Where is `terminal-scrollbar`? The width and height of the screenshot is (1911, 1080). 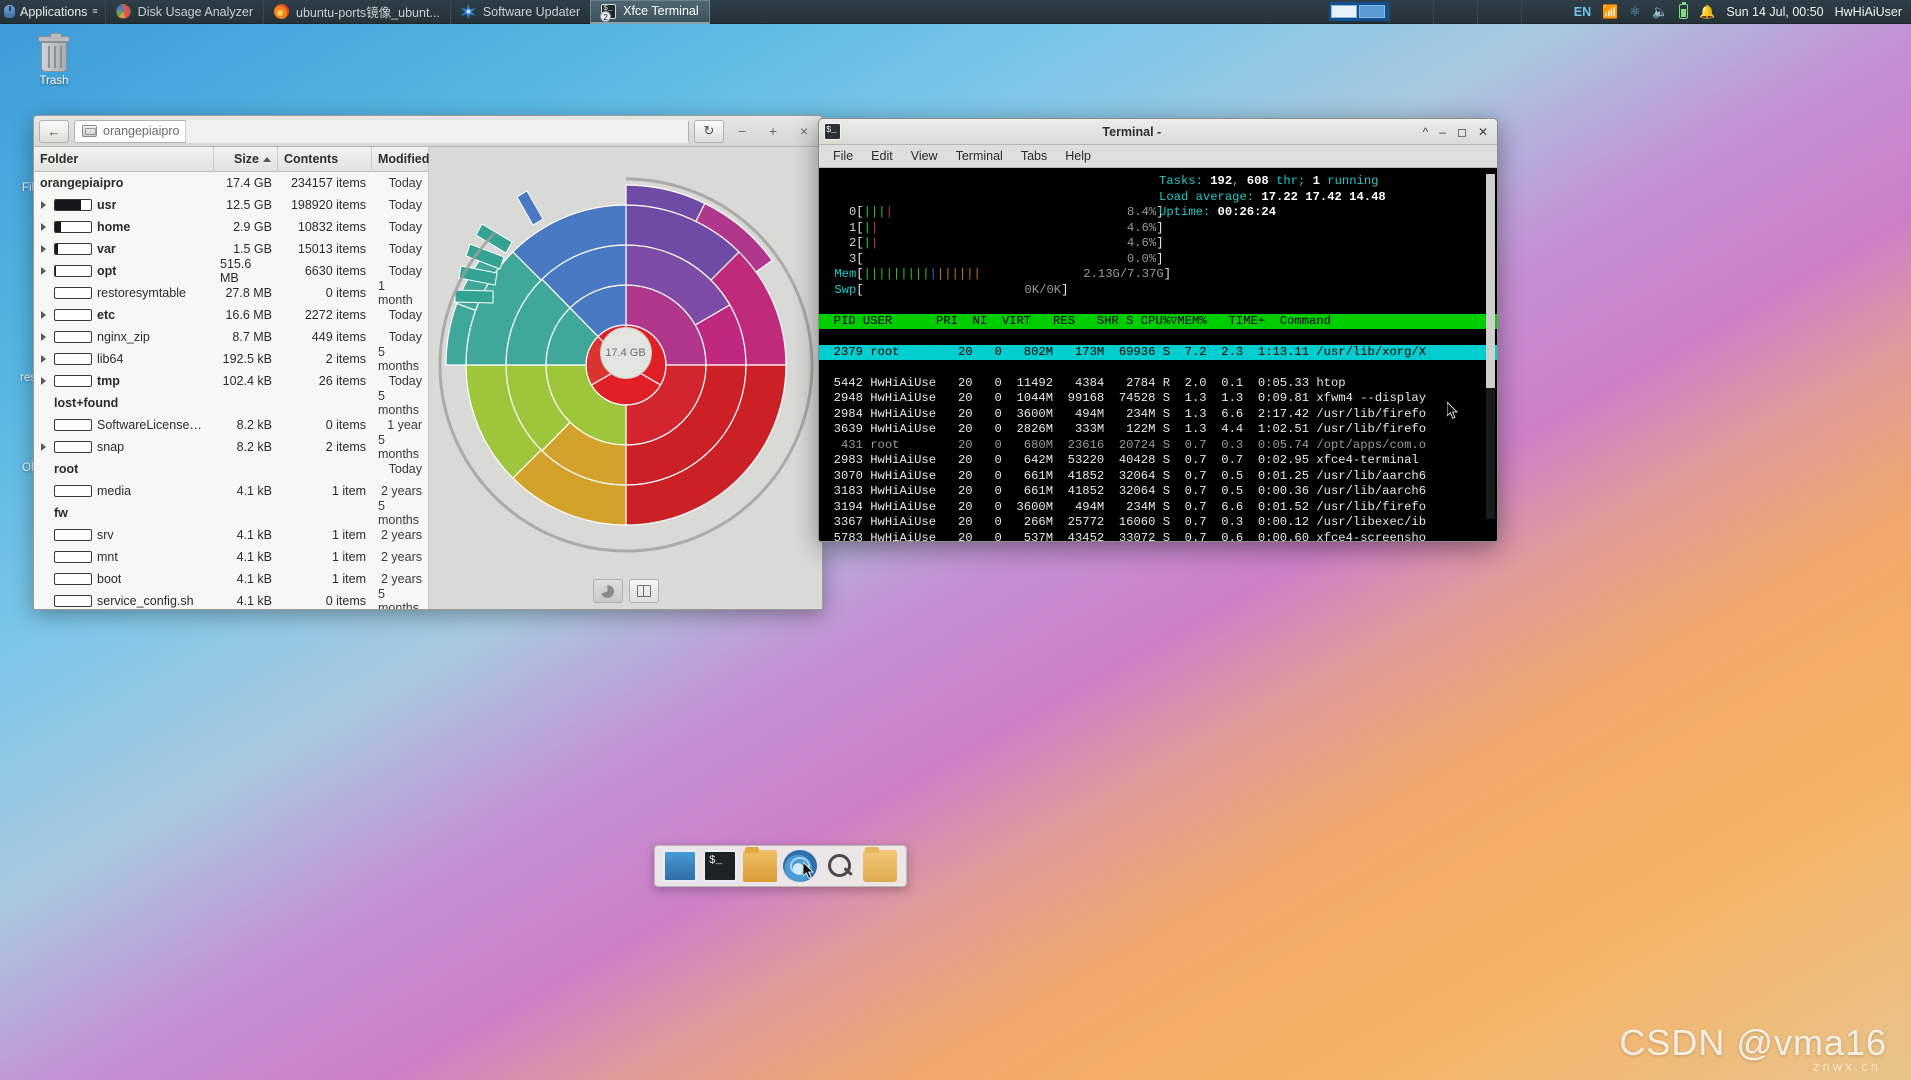
terminal-scrollbar is located at coordinates (1490, 346).